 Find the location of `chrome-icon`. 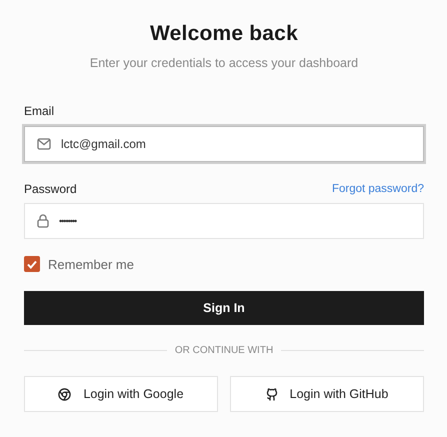

chrome-icon is located at coordinates (65, 394).